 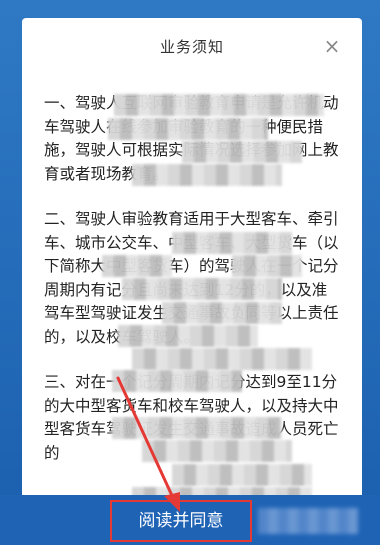 I want to click on read-and-agree-button: 阅读并同意, so click(x=181, y=521).